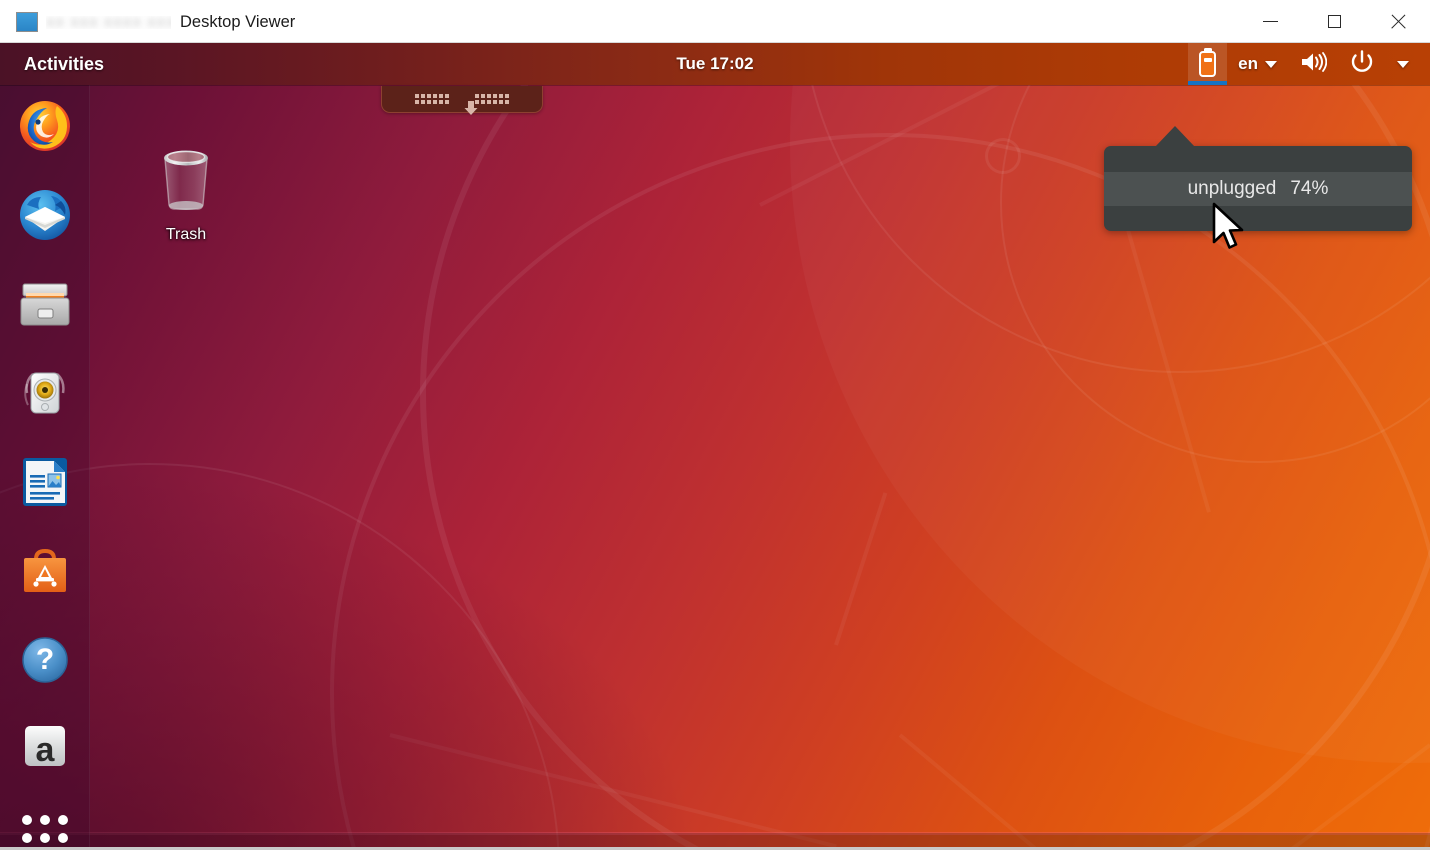 Image resolution: width=1430 pixels, height=850 pixels. I want to click on window-title-redacted-text: XX XXX XXXX XXXX, so click(108, 22).